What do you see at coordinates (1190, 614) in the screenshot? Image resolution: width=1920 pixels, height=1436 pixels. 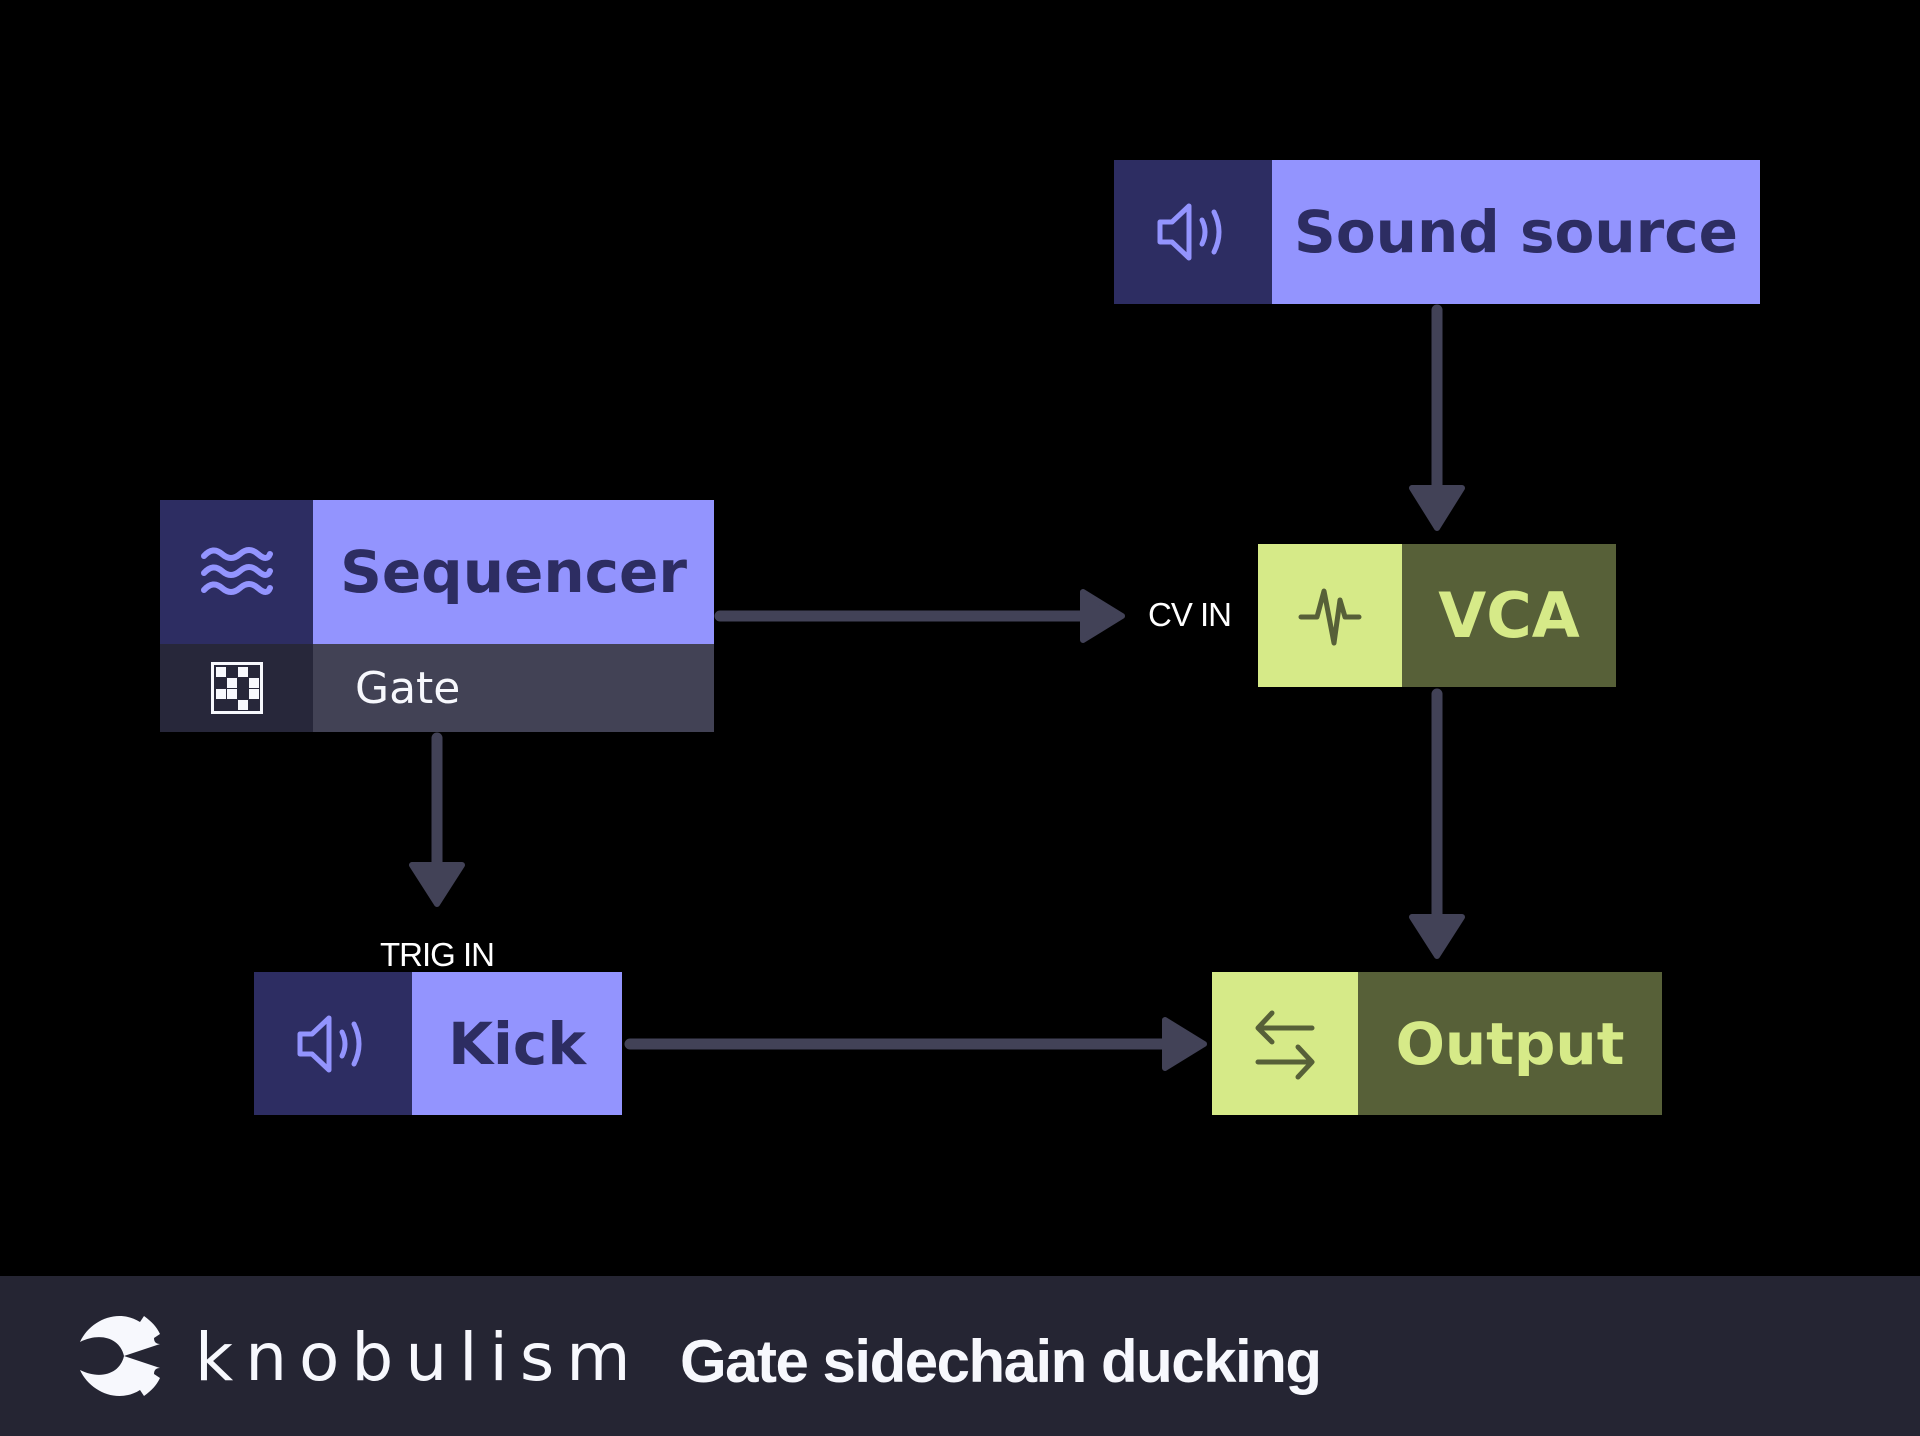 I see `port-label-cv-in: CV IN` at bounding box center [1190, 614].